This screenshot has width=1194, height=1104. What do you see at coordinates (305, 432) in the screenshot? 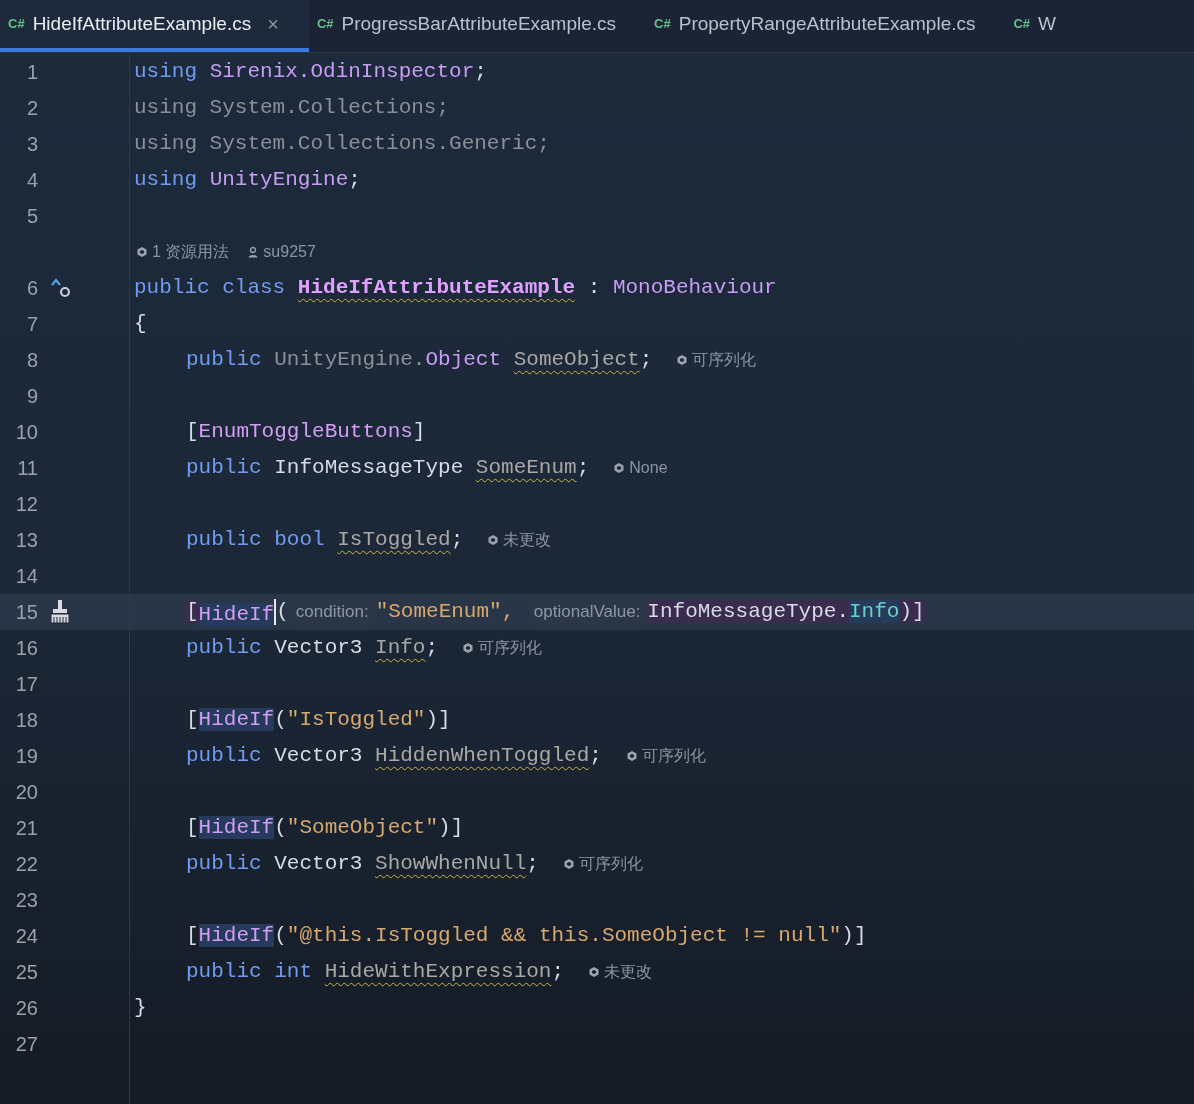
I see `code-text: EnumToggleButtons` at bounding box center [305, 432].